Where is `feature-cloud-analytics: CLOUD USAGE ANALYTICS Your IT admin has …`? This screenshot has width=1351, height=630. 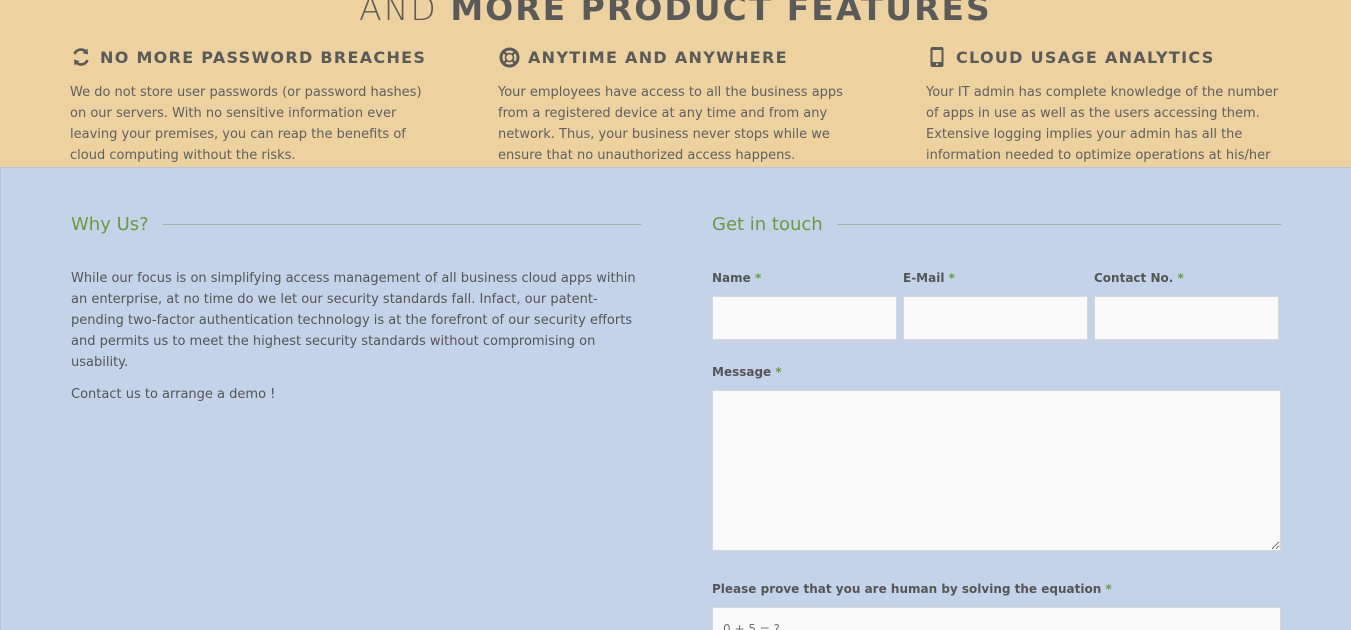 feature-cloud-analytics: CLOUD USAGE ANALYTICS Your IT admin has … is located at coordinates (1106, 106).